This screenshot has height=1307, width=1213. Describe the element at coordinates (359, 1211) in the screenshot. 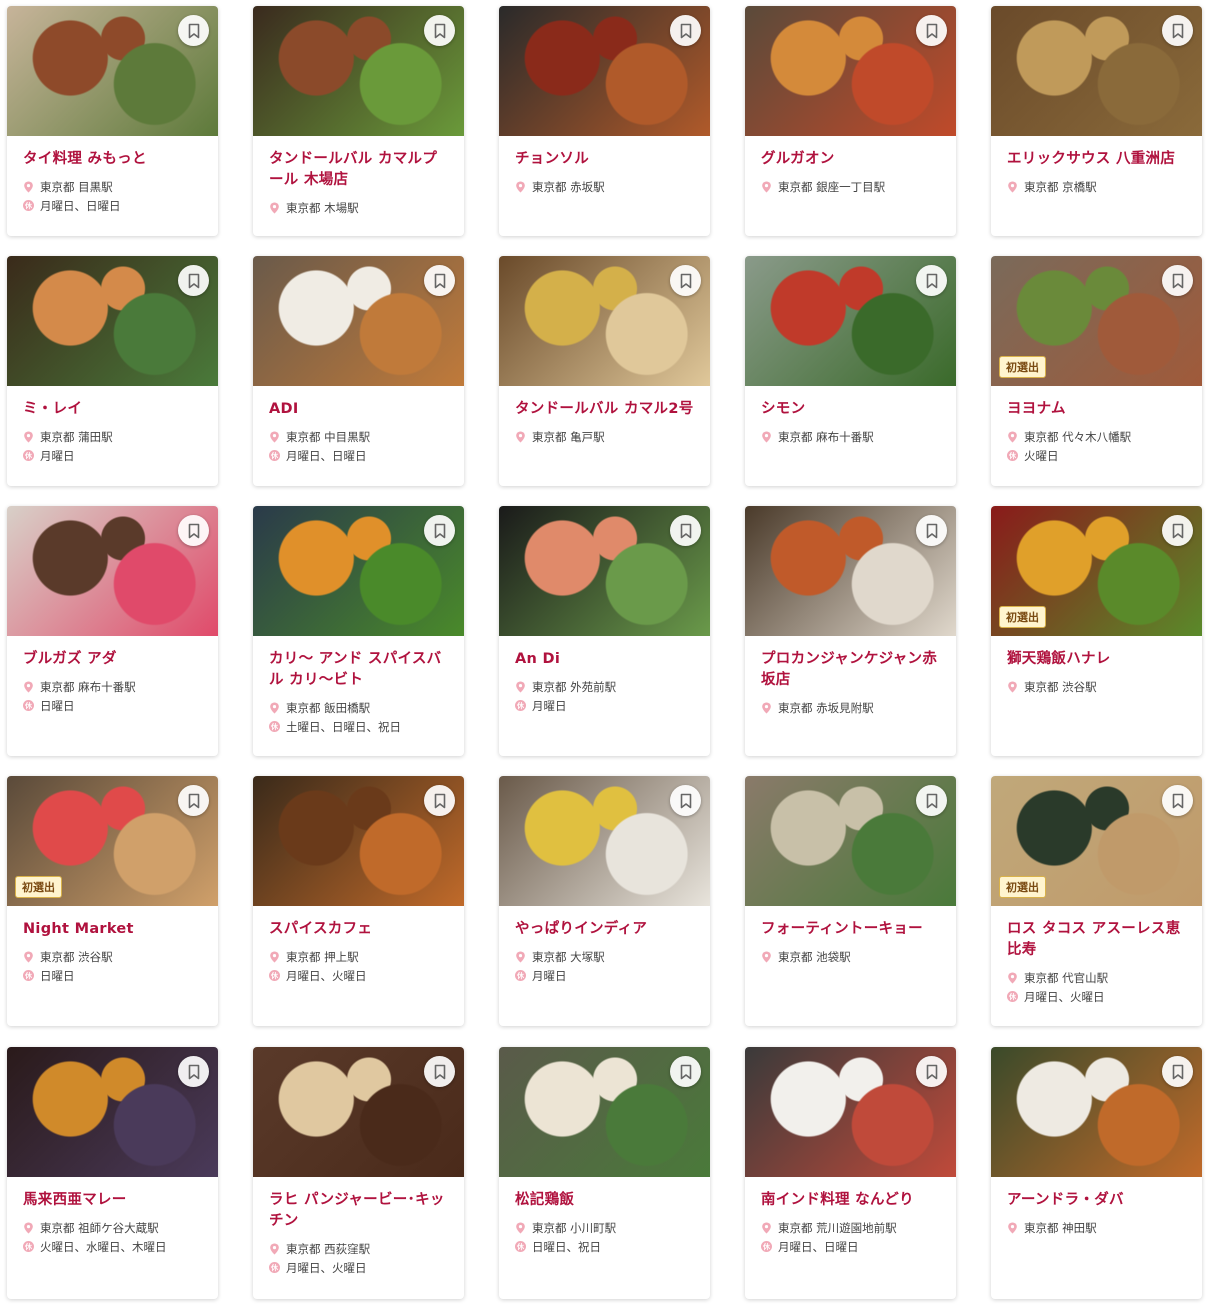

I see `restaurant-name: ラヒ パンジャービー･キッチン` at that location.